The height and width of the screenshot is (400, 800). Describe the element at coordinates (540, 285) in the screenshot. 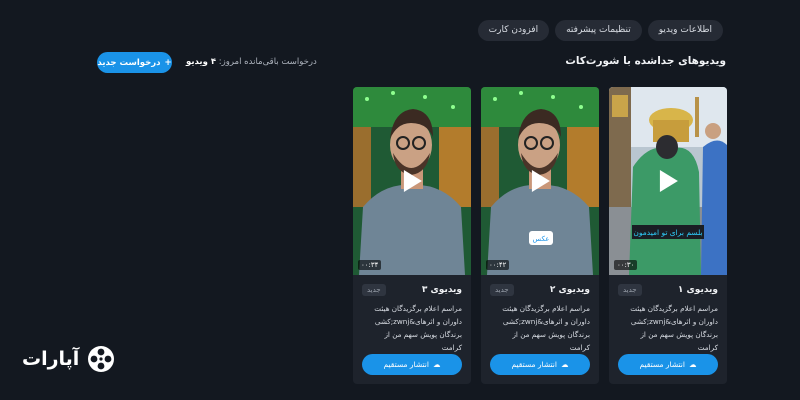

I see `card-header: ویدیوی ۲ جدید` at that location.